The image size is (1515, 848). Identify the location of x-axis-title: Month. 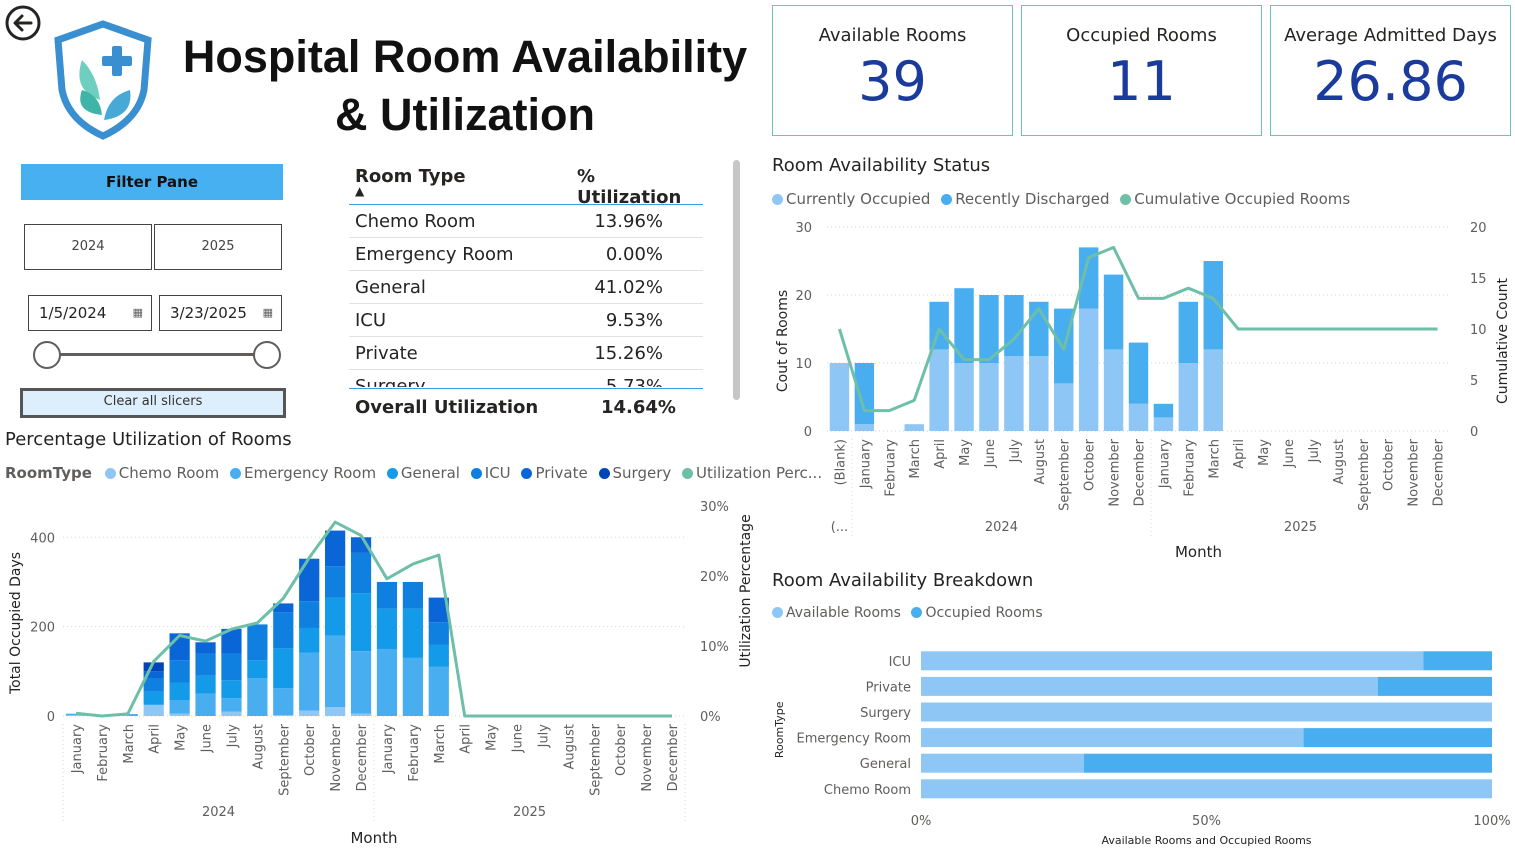
(1198, 552).